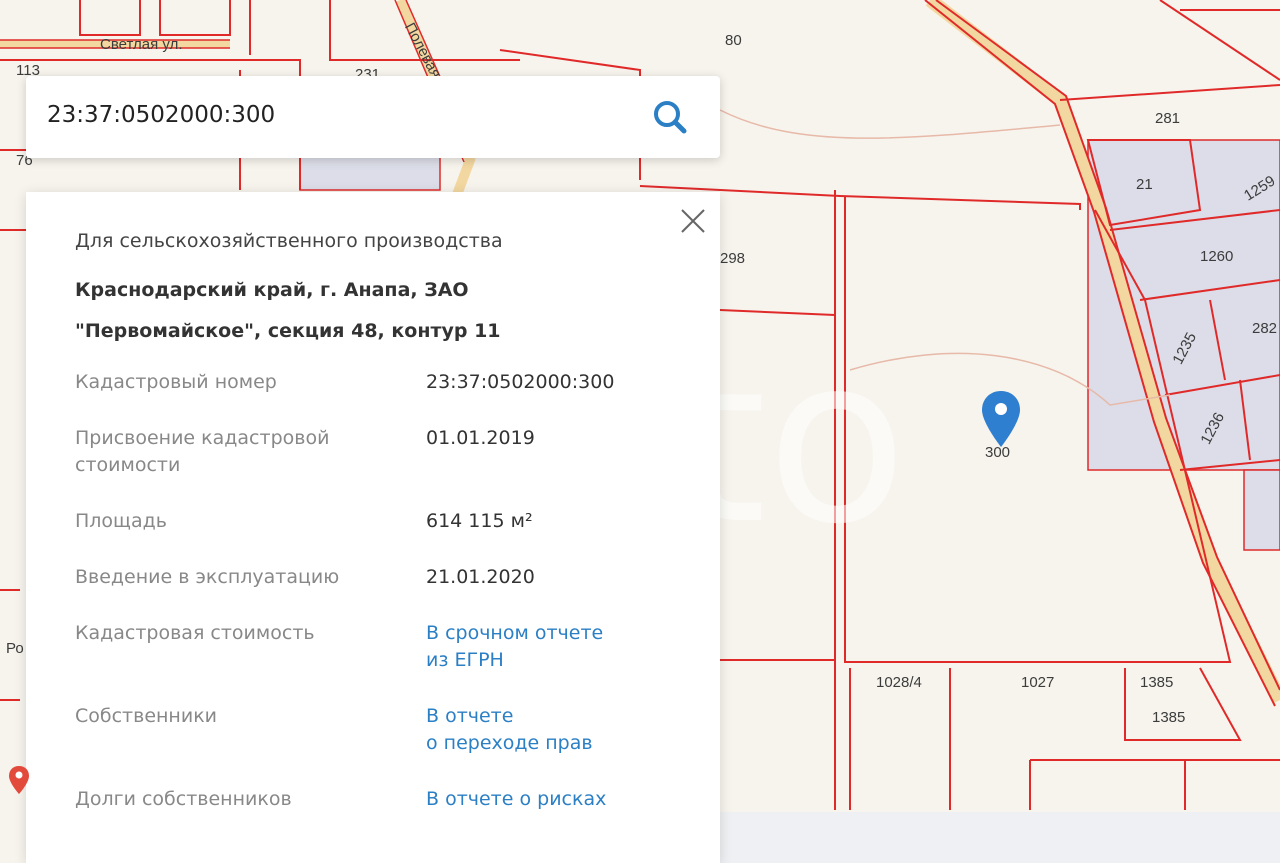 The image size is (1280, 863). Describe the element at coordinates (556, 799) in the screenshot. I see `risk-report-link: В отчете о рисках` at that location.